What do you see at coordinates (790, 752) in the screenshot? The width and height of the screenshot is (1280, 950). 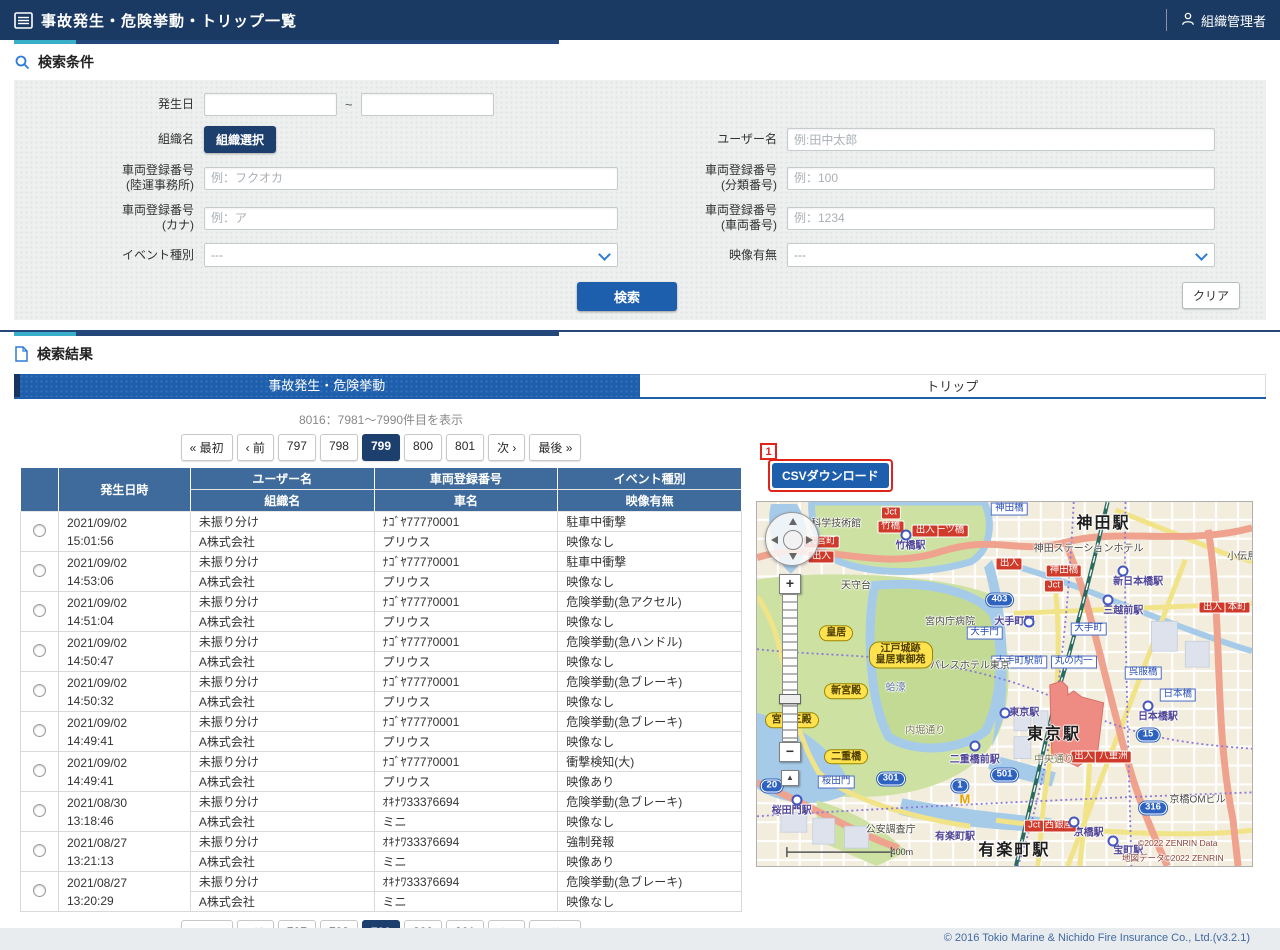 I see `map-zoom-out-button: −` at bounding box center [790, 752].